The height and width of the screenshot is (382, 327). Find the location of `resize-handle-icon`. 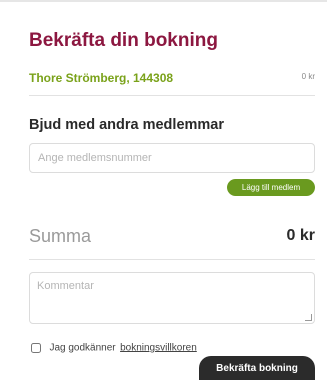

resize-handle-icon is located at coordinates (308, 317).